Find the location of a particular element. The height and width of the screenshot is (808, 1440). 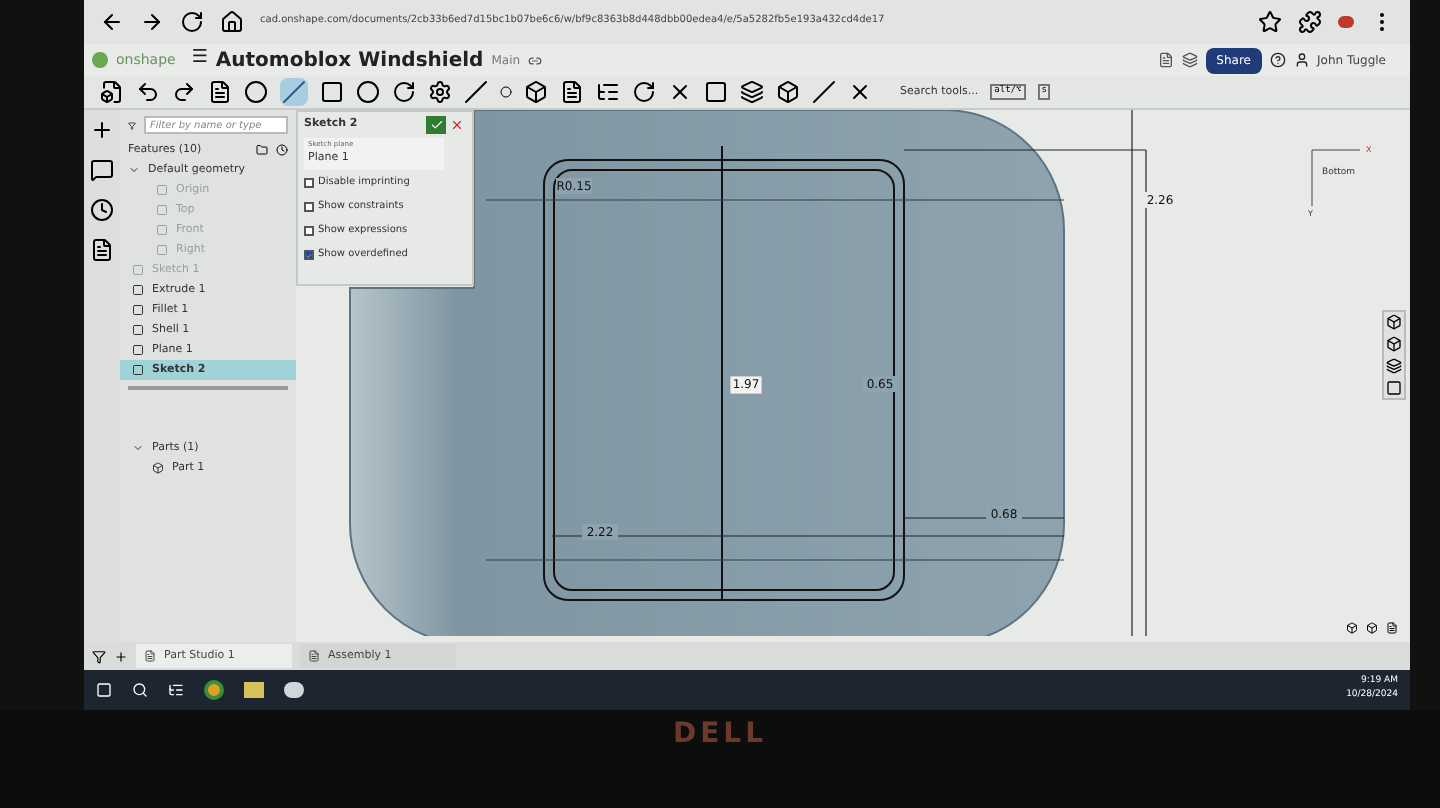

star-icon is located at coordinates (1270, 22).